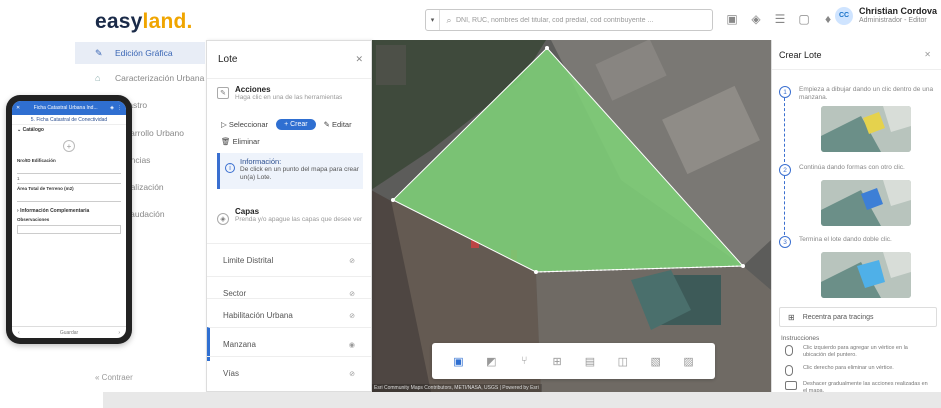 The image size is (941, 408). Describe the element at coordinates (433, 20) in the screenshot. I see `search-filter-dropdown: ▾` at that location.